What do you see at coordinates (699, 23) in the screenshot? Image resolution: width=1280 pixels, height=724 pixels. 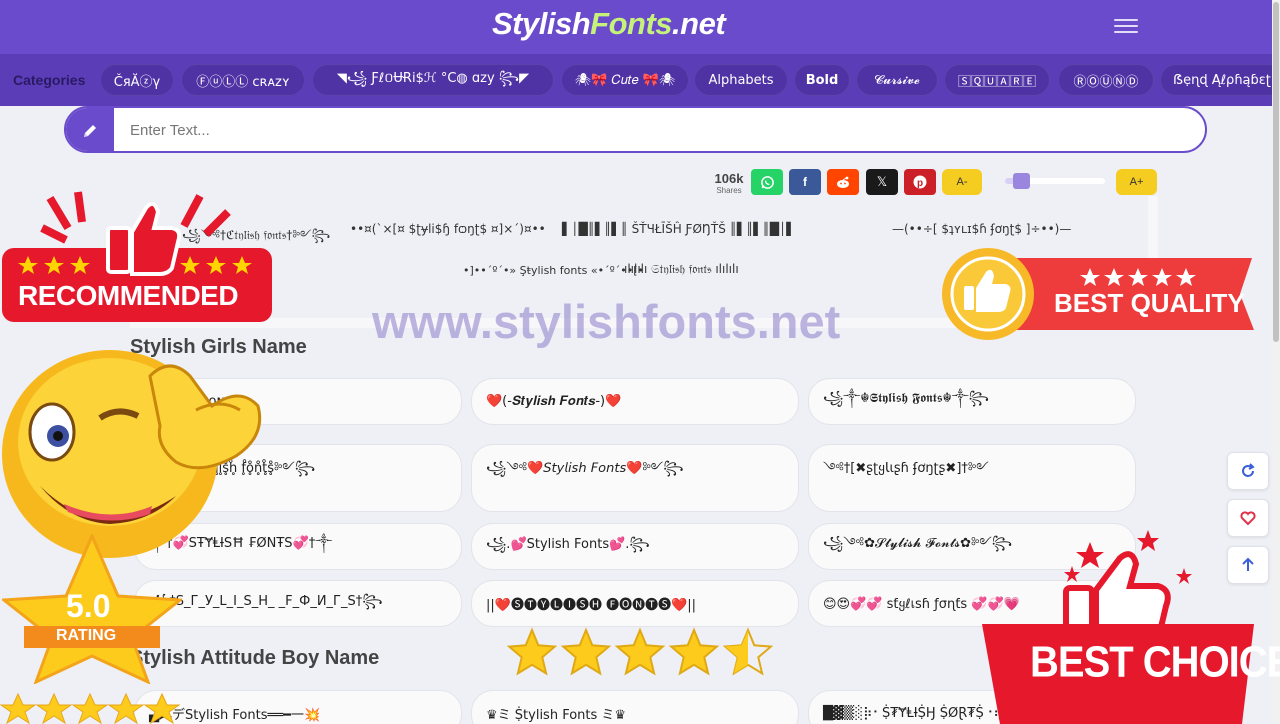 I see `logo-text-net: .net` at bounding box center [699, 23].